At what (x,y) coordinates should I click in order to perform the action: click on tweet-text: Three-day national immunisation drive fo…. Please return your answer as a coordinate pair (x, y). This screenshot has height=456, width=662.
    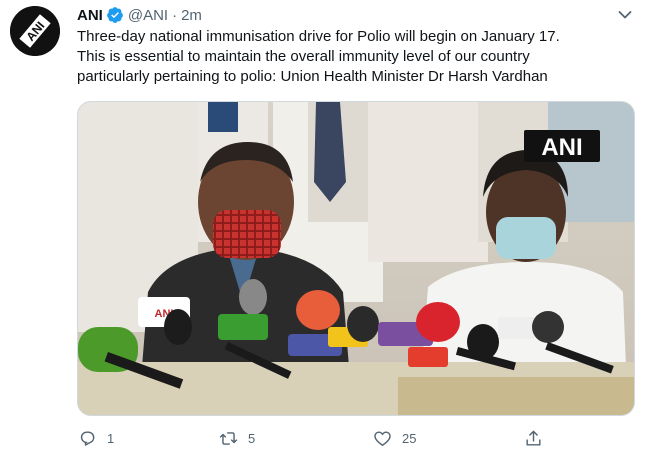
    Looking at the image, I should click on (357, 57).